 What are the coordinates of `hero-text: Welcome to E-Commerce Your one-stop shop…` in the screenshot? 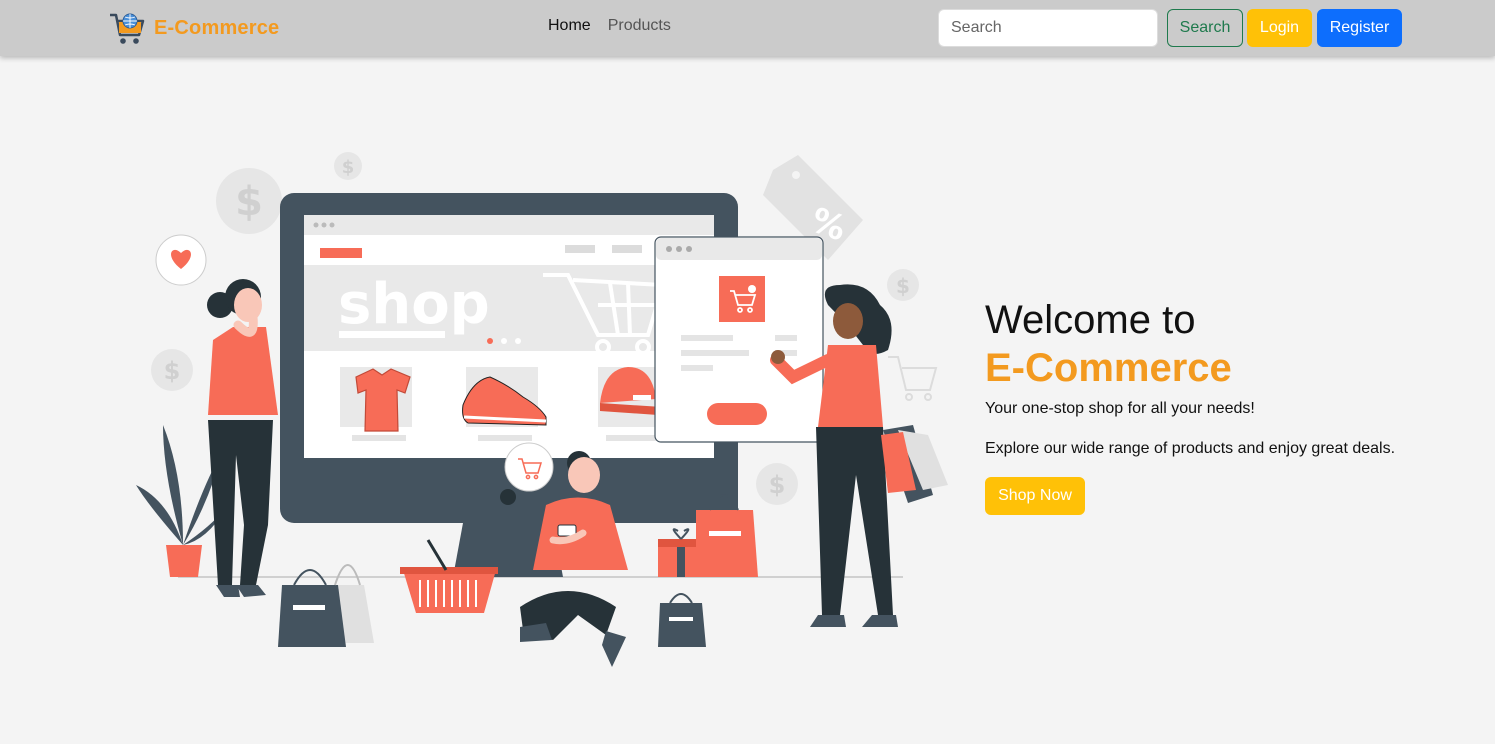 It's located at (1225, 405).